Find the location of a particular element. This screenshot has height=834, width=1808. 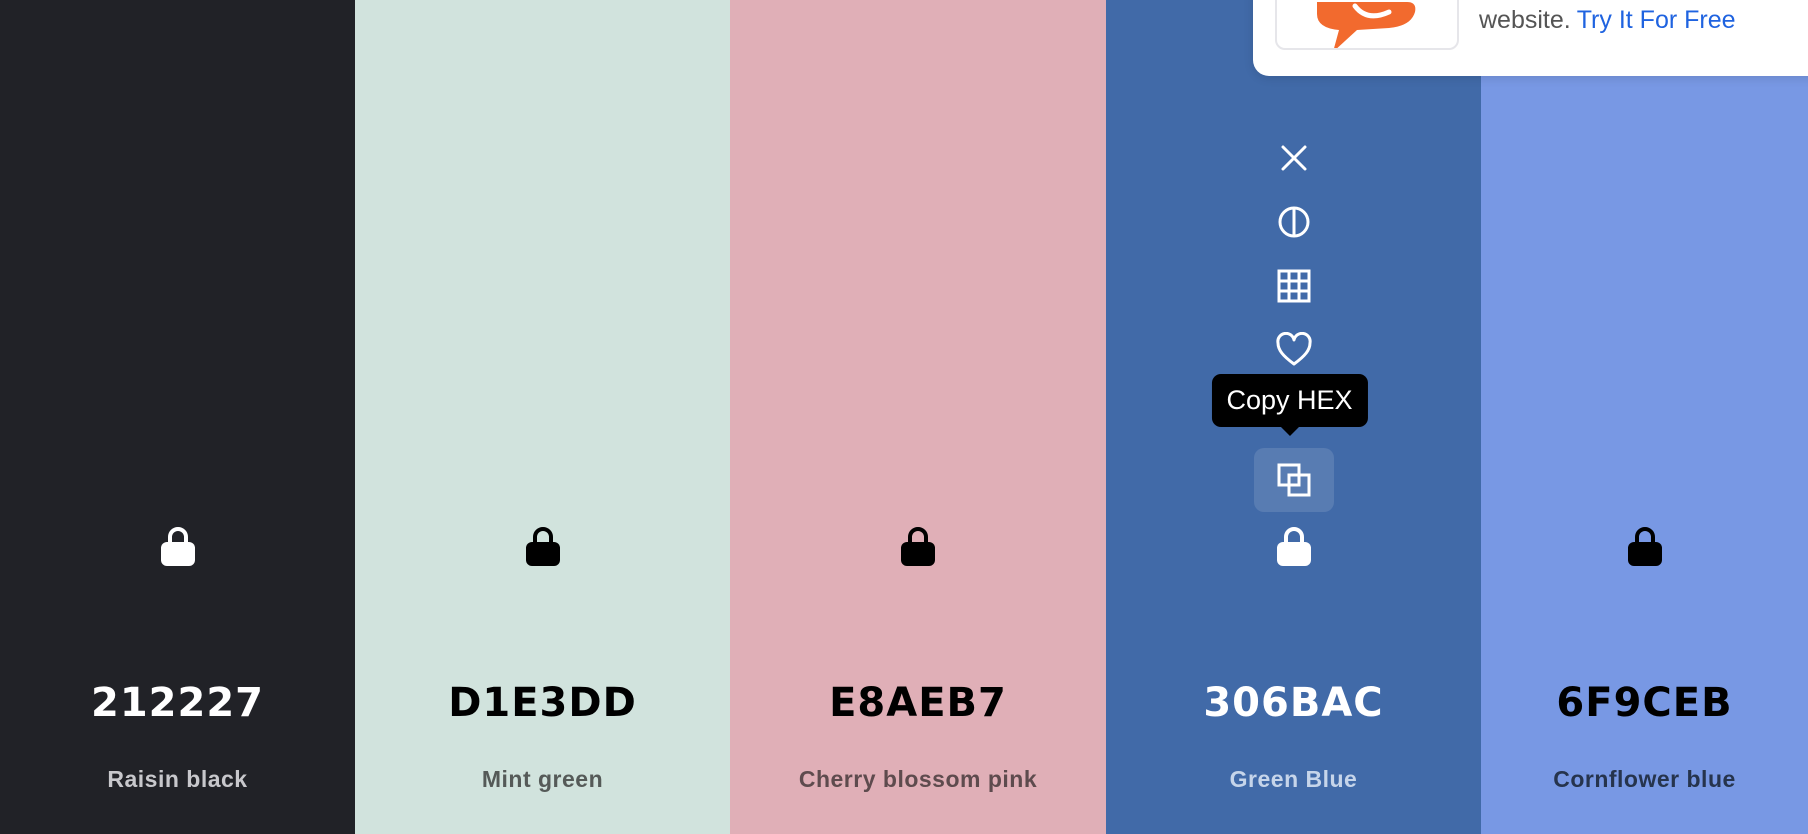

promo-thumbnail is located at coordinates (1367, 25).